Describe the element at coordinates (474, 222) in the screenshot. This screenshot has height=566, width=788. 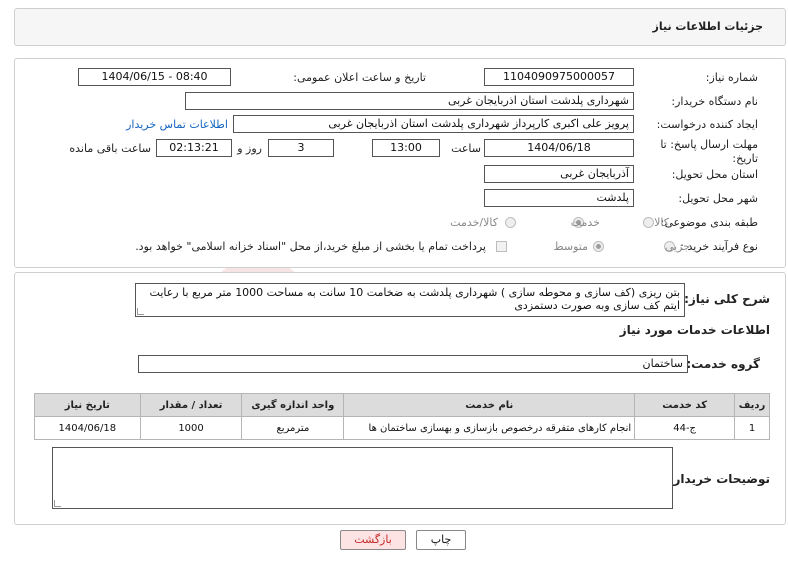
I see `category-option-goods-service: کالا/خدمت` at that location.